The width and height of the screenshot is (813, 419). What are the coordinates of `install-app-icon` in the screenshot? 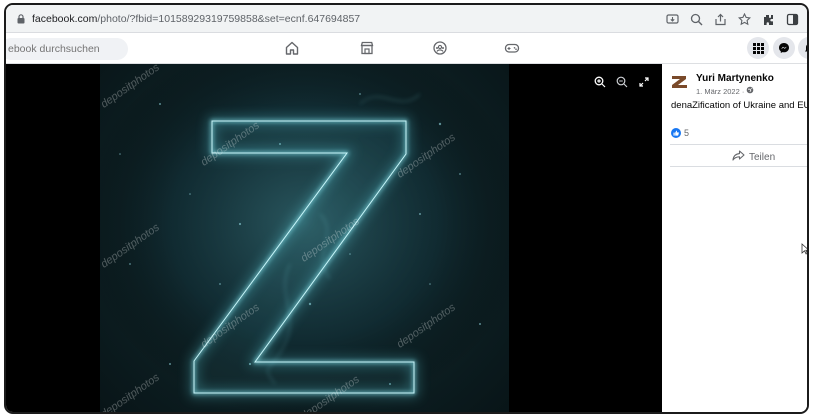 It's located at (672, 19).